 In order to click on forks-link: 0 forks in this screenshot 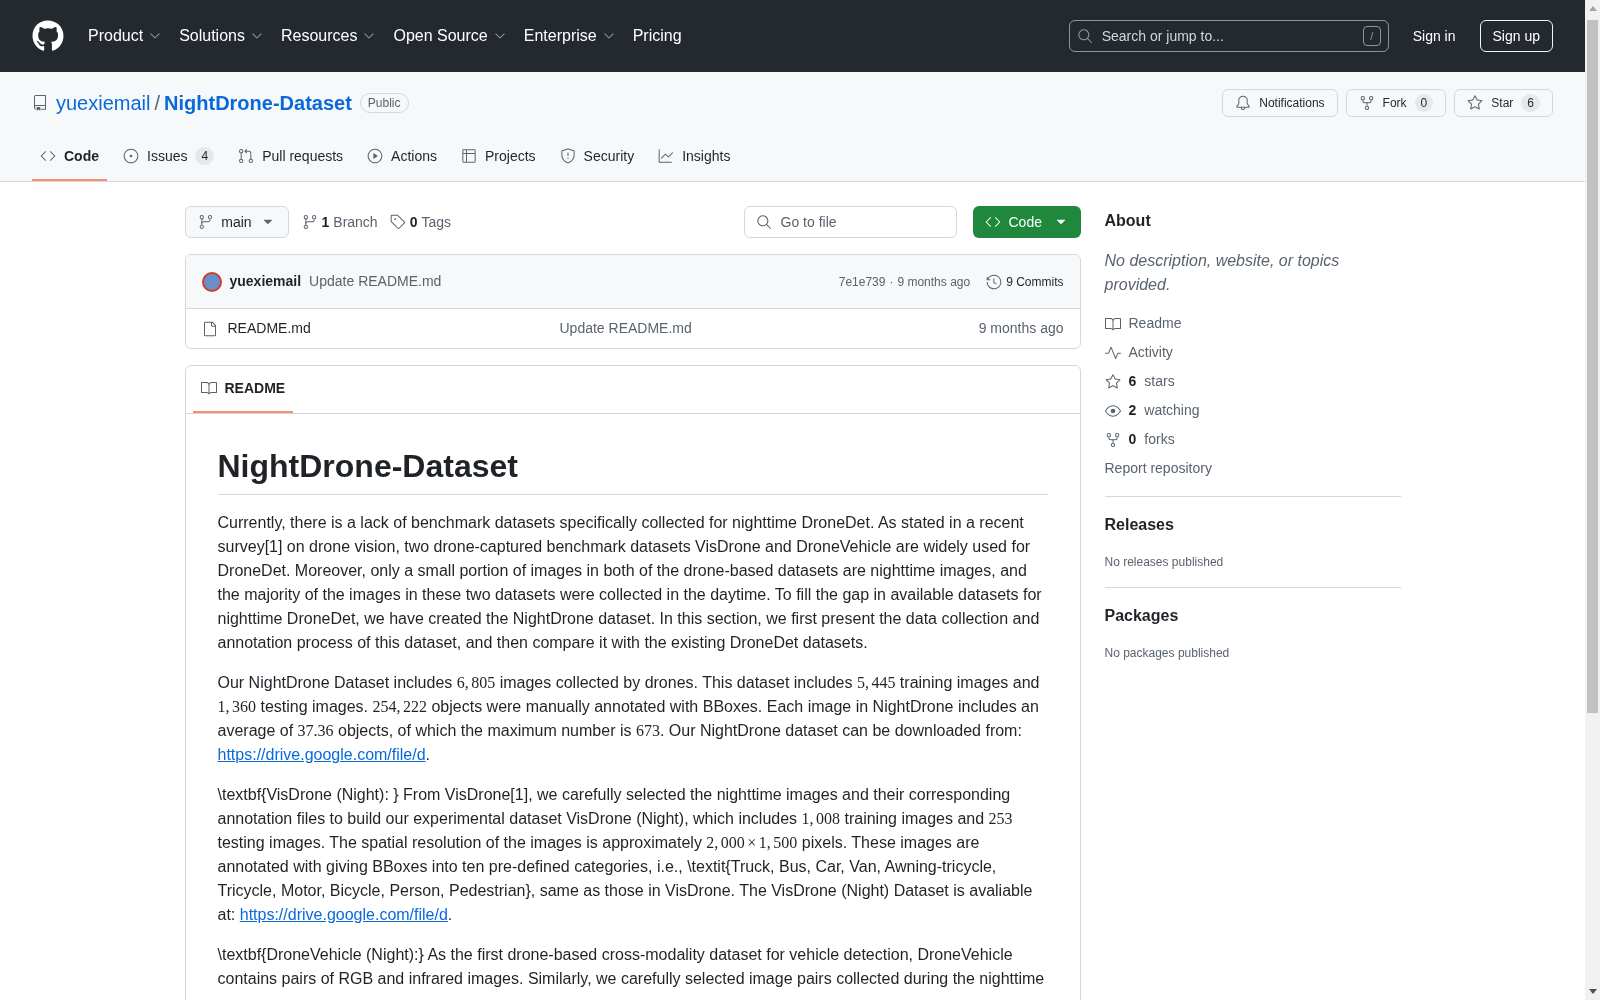, I will do `click(1252, 439)`.